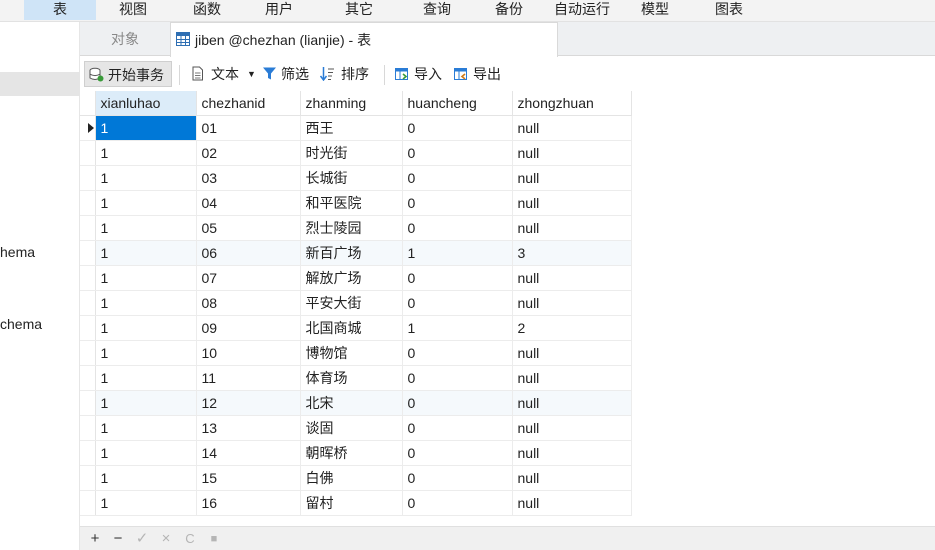  I want to click on column-header: xianluhao, so click(146, 103).